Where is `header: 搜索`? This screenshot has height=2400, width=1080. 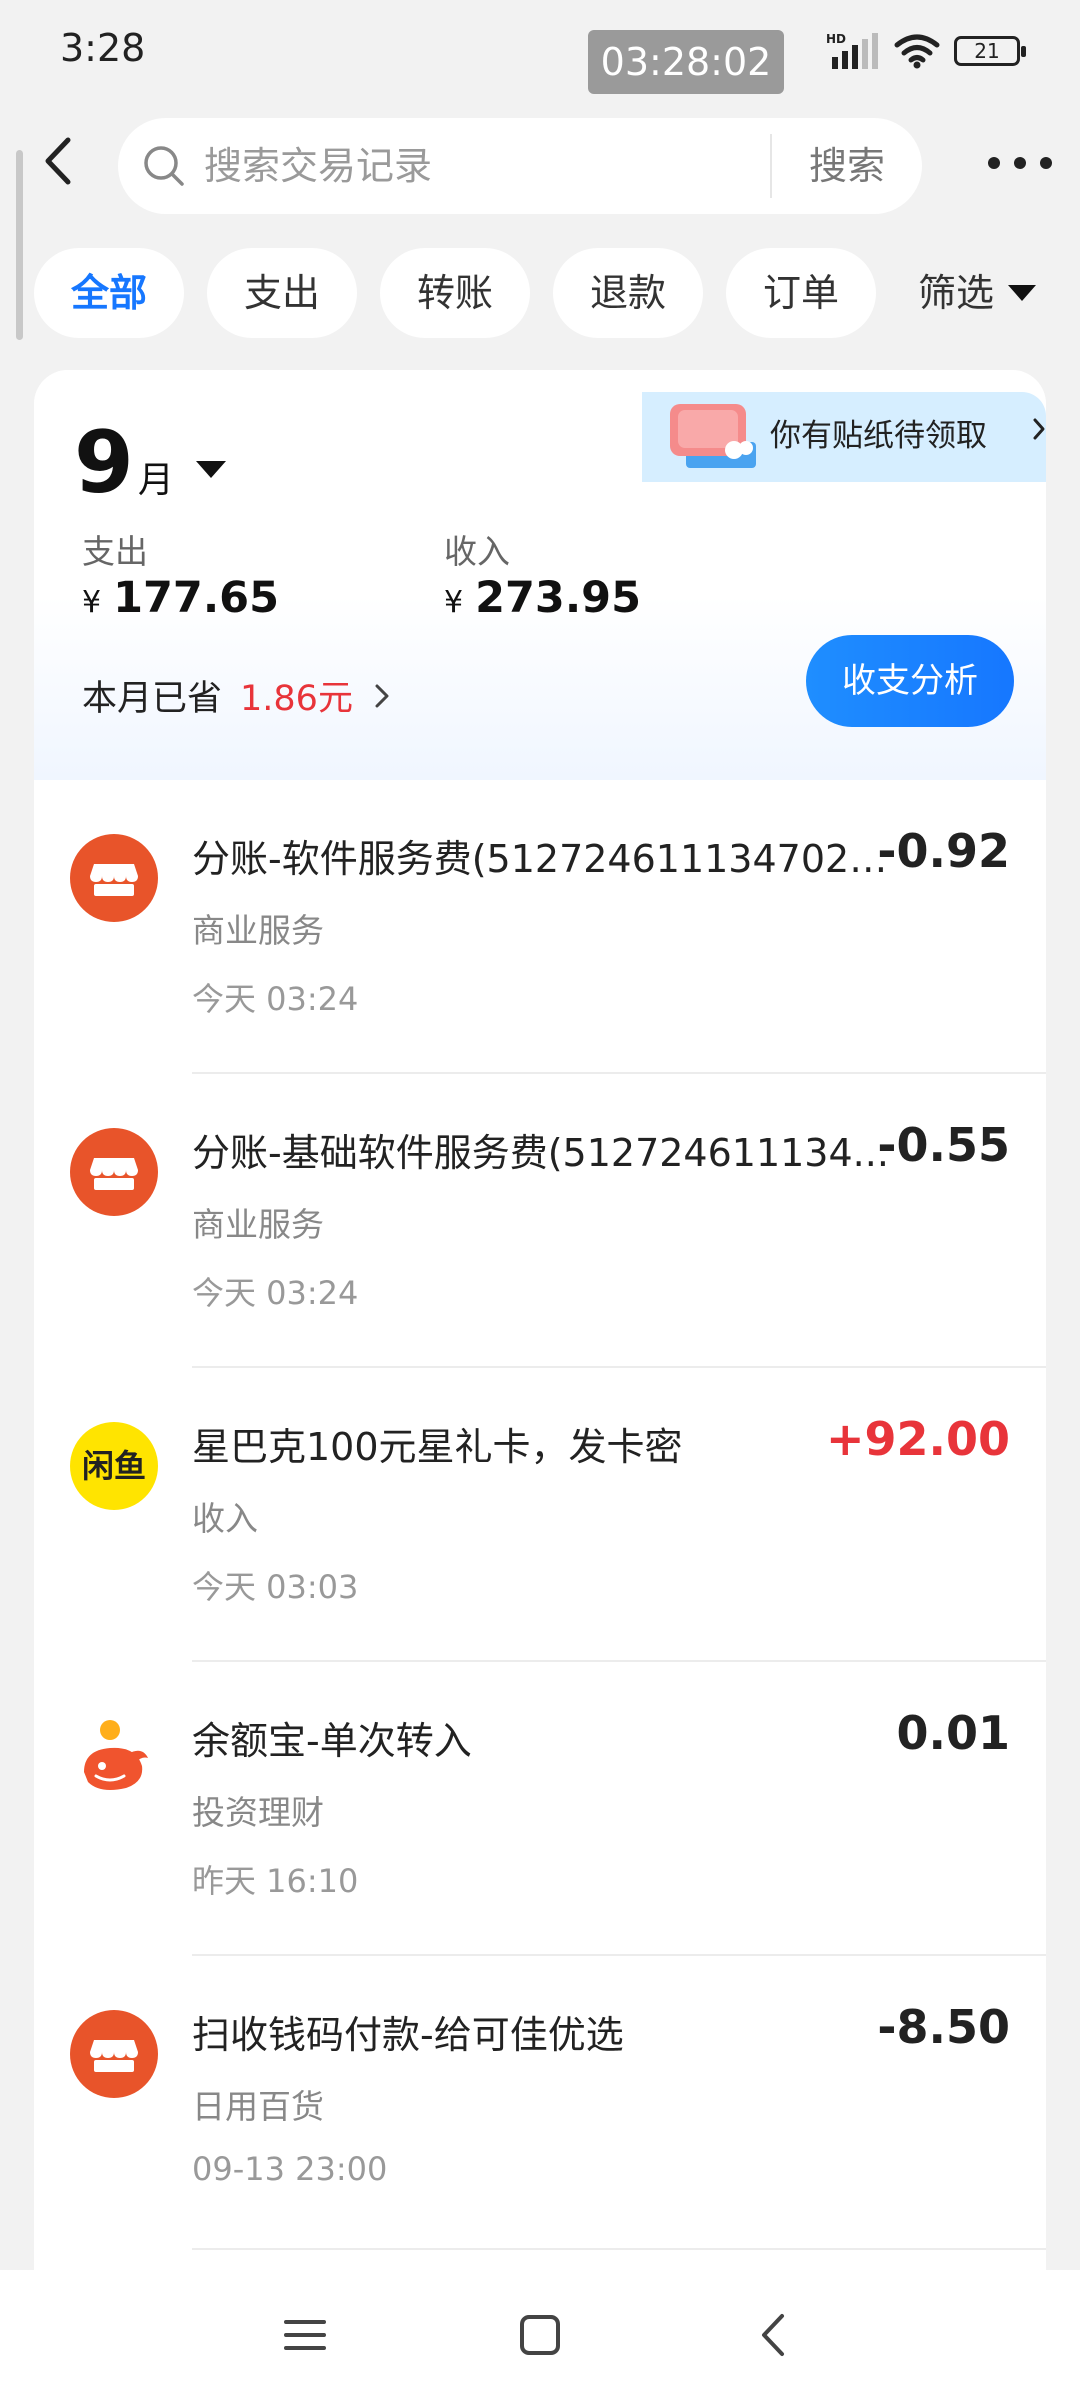 header: 搜索 is located at coordinates (540, 163).